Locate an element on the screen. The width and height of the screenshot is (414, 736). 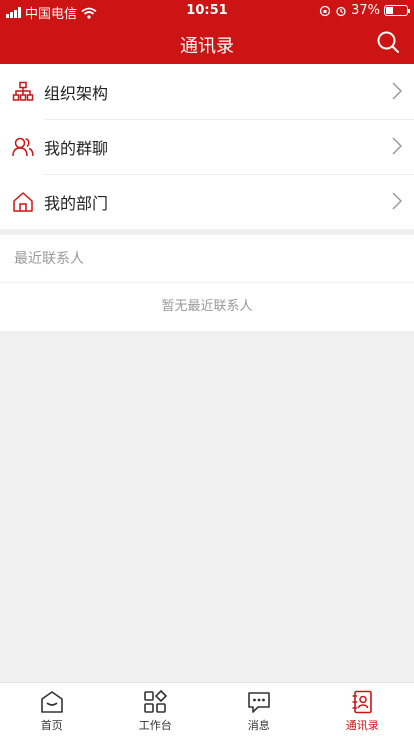
bottom-tab-bar: 首页 工作台 消息 通讯录 is located at coordinates (207, 709).